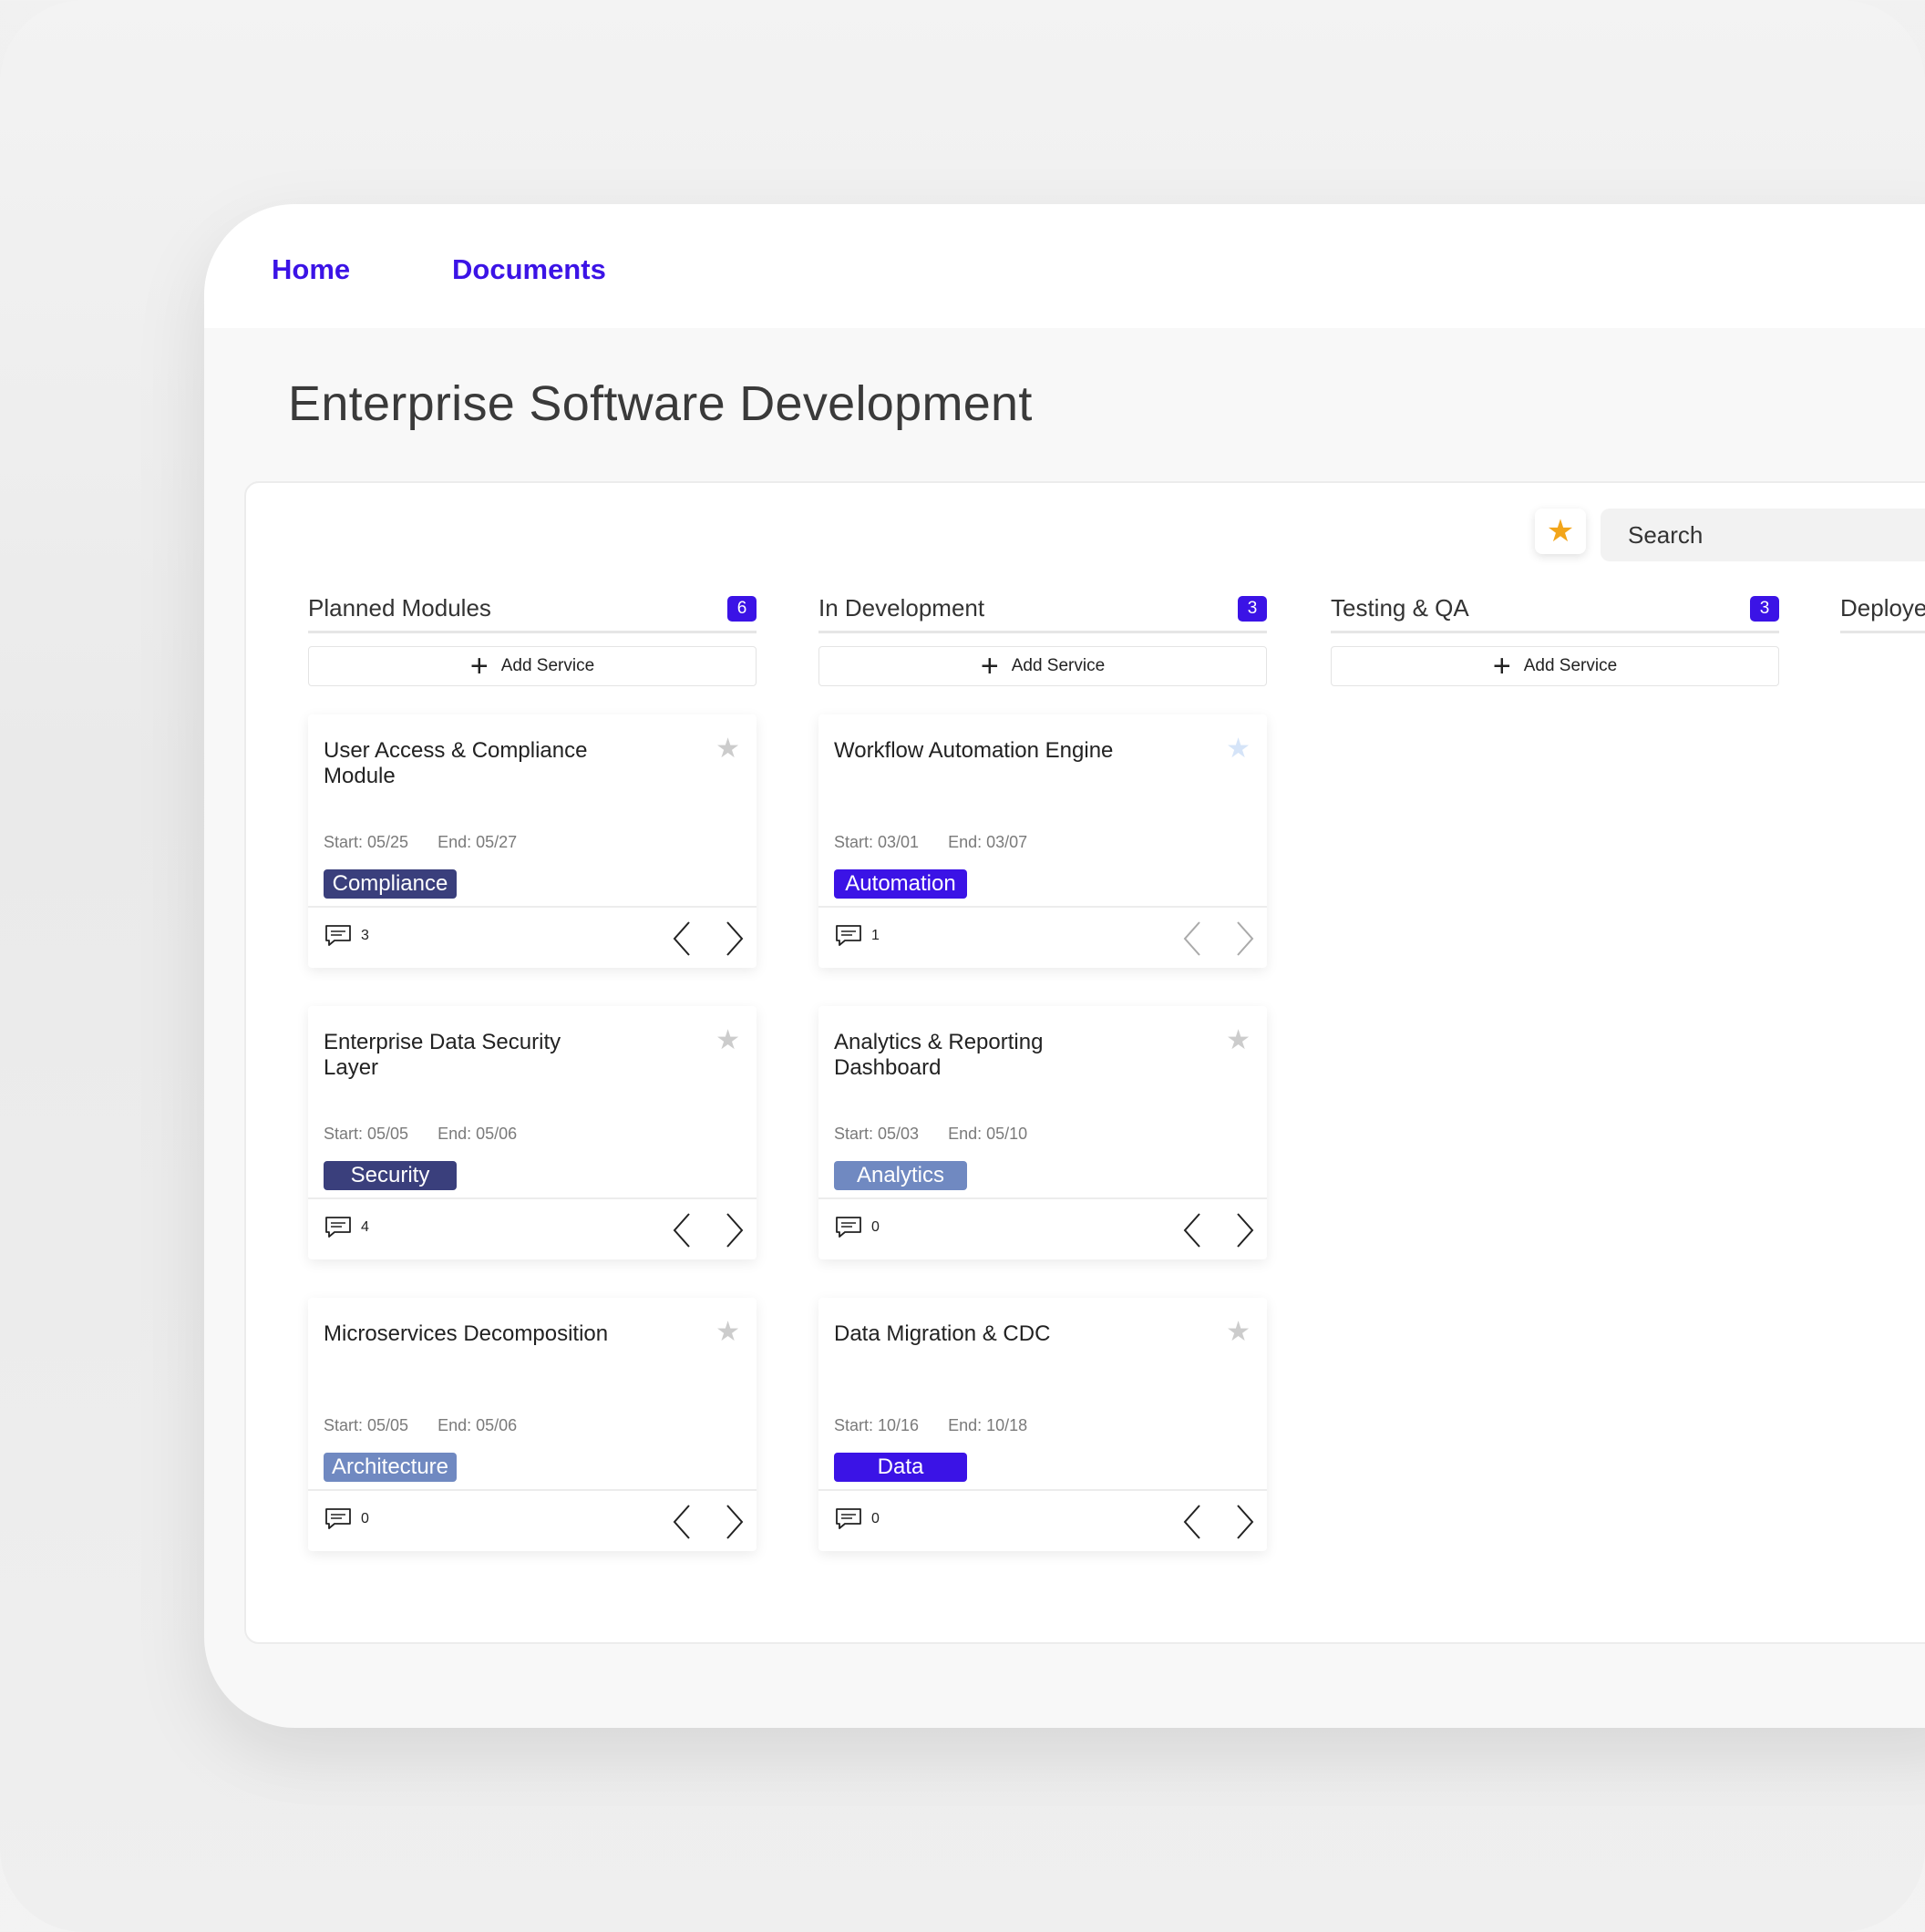  Describe the element at coordinates (391, 1467) in the screenshot. I see `category-tag: Architecture` at that location.